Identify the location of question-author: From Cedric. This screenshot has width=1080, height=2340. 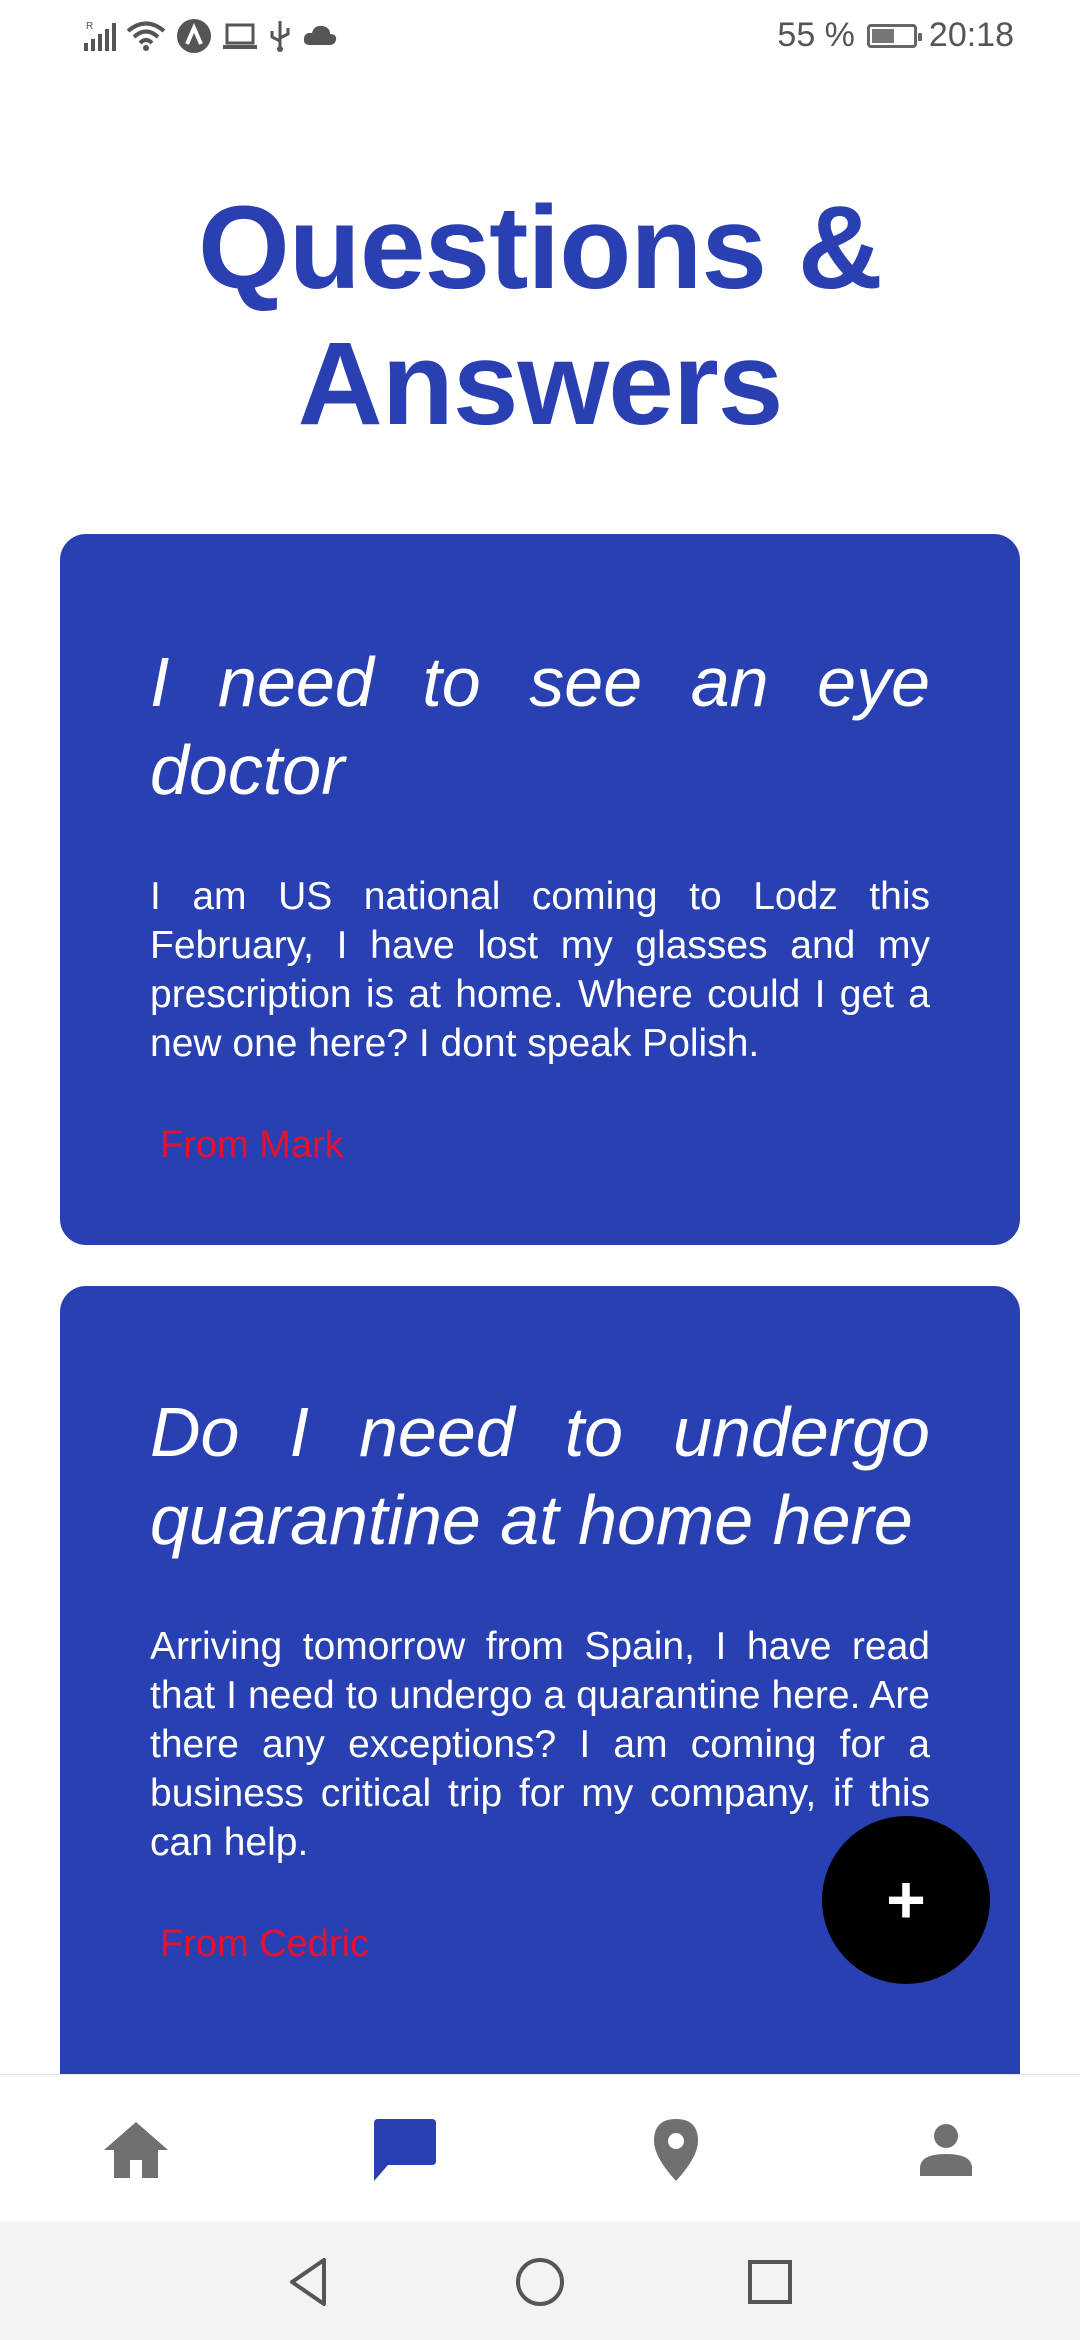
(265, 1944).